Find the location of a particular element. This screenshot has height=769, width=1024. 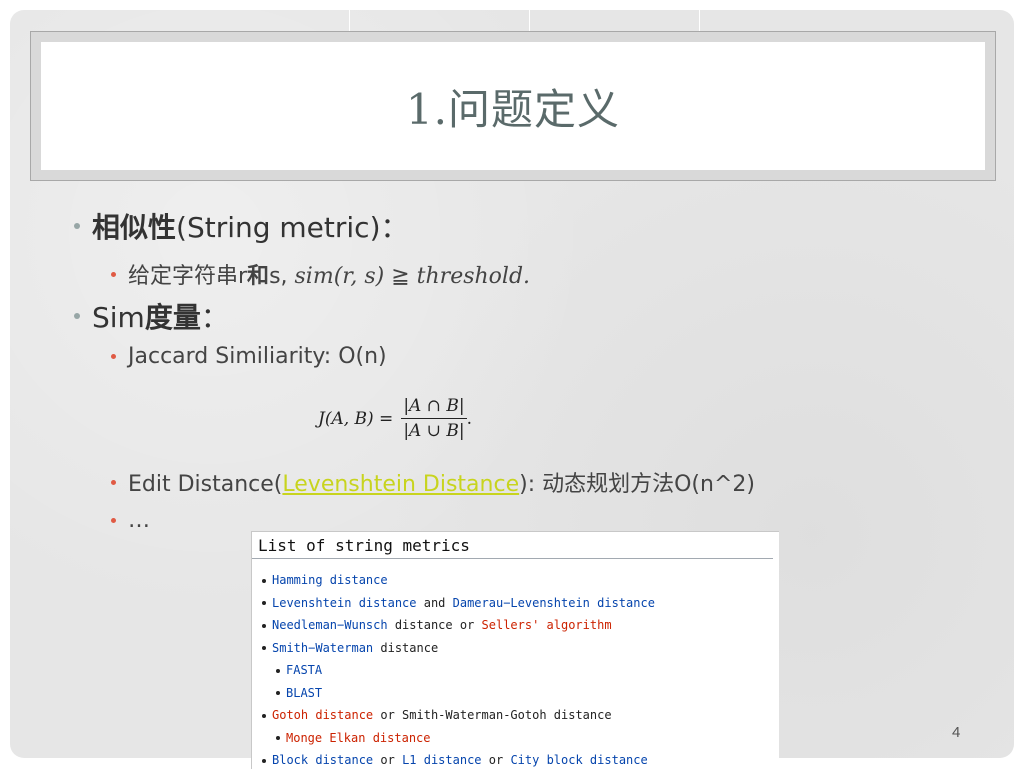

sim-colon: ： is located at coordinates (214, 317).